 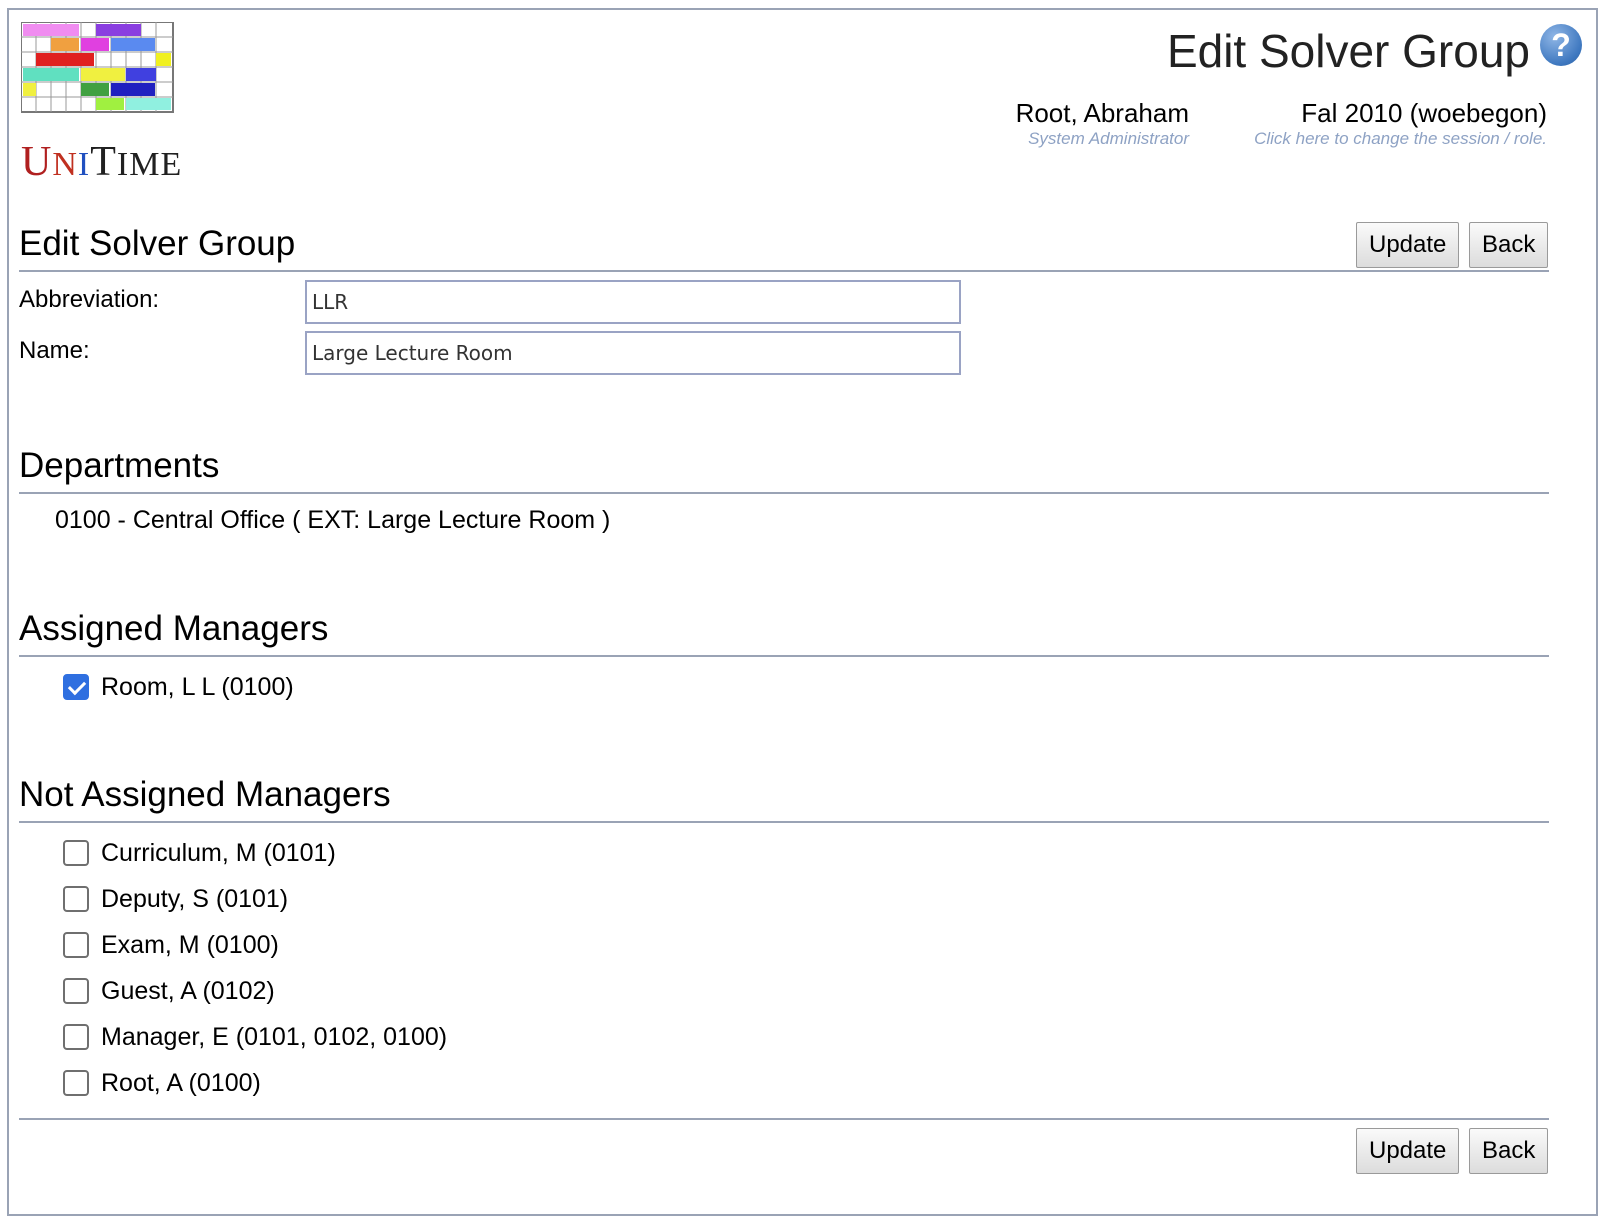 I want to click on section-title-edit: Edit Solver Group, so click(x=157, y=243).